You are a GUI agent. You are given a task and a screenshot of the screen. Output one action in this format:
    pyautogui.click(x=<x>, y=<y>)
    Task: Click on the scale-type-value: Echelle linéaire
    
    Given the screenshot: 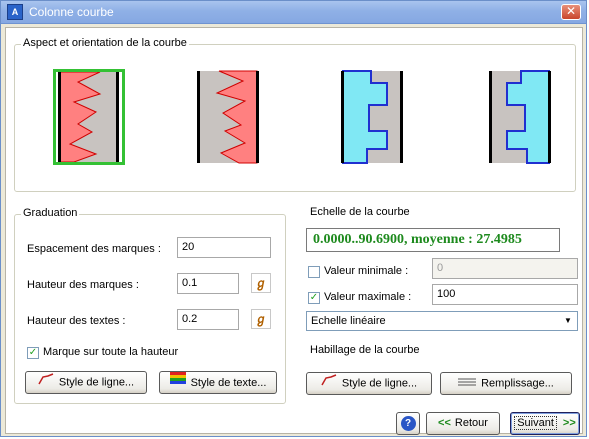 What is the action you would take?
    pyautogui.click(x=348, y=321)
    